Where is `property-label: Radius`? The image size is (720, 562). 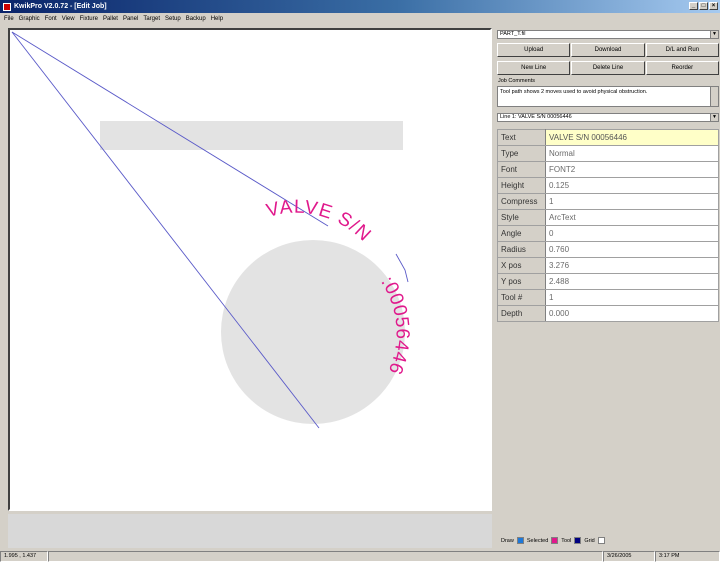 property-label: Radius is located at coordinates (521, 249).